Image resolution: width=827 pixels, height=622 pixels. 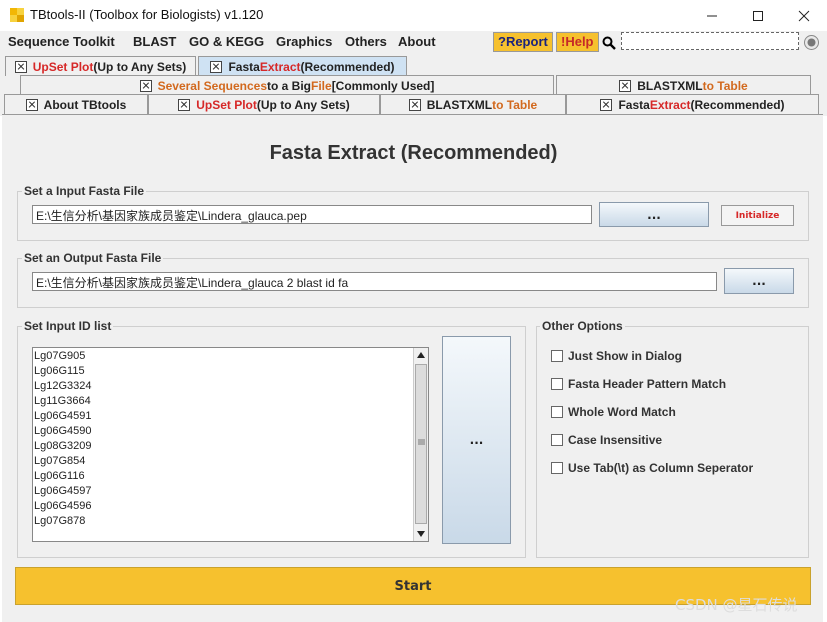 I want to click on option-tab-column-separator: Use Tab(\t) as Column Seperator, so click(x=652, y=468).